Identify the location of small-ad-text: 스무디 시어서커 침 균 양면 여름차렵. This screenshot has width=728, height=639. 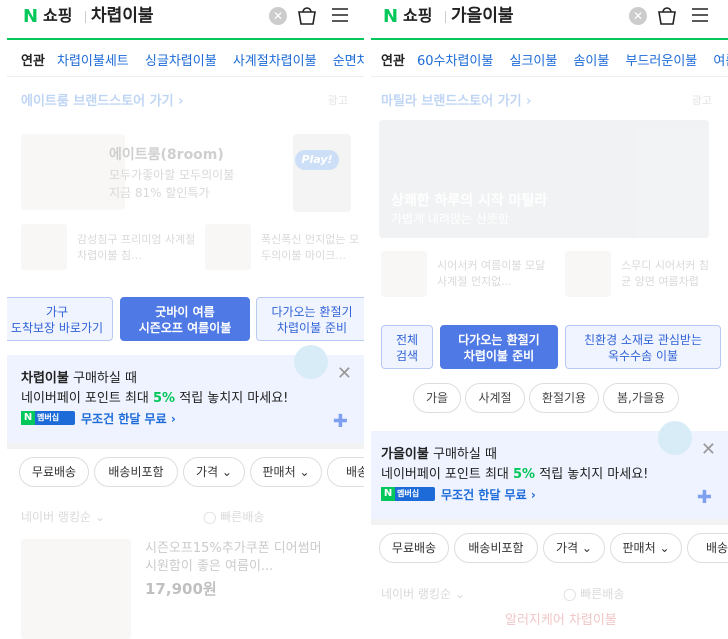
(671, 274).